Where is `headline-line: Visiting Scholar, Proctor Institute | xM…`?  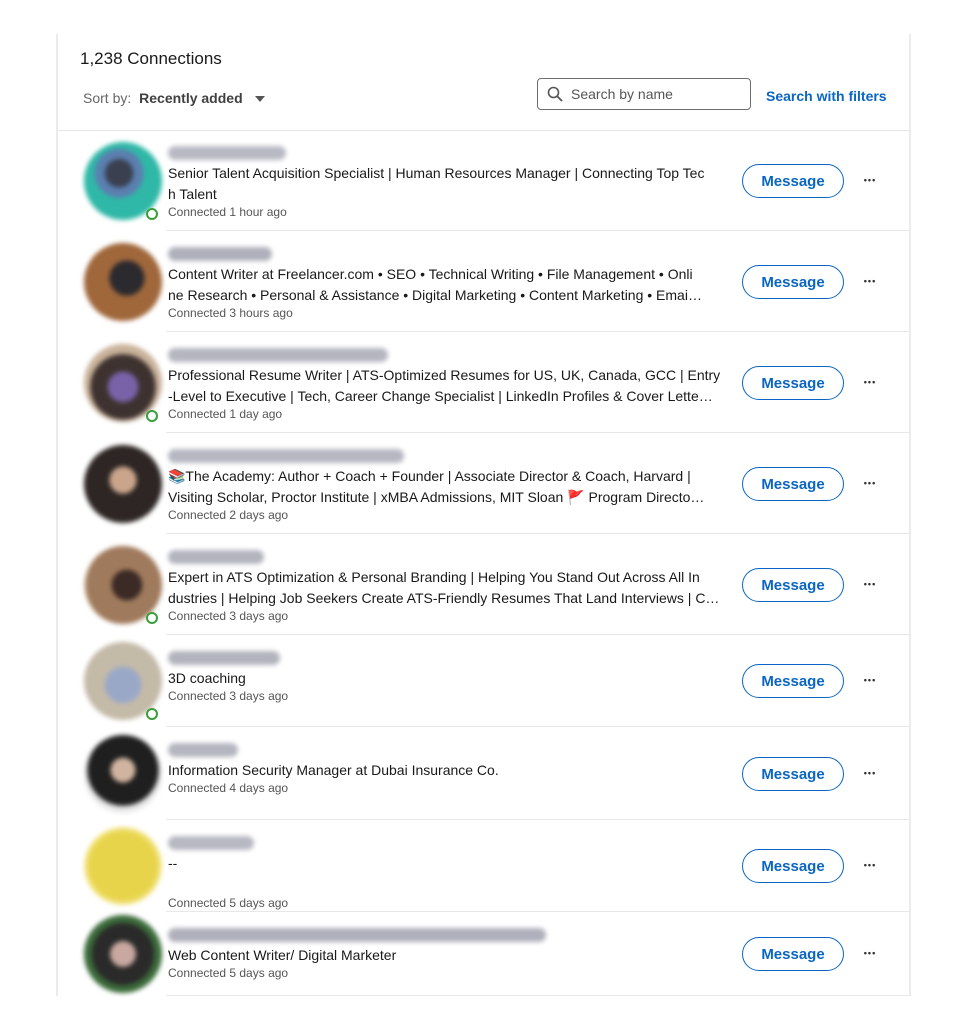
headline-line: Visiting Scholar, Proctor Institute | xM… is located at coordinates (436, 497).